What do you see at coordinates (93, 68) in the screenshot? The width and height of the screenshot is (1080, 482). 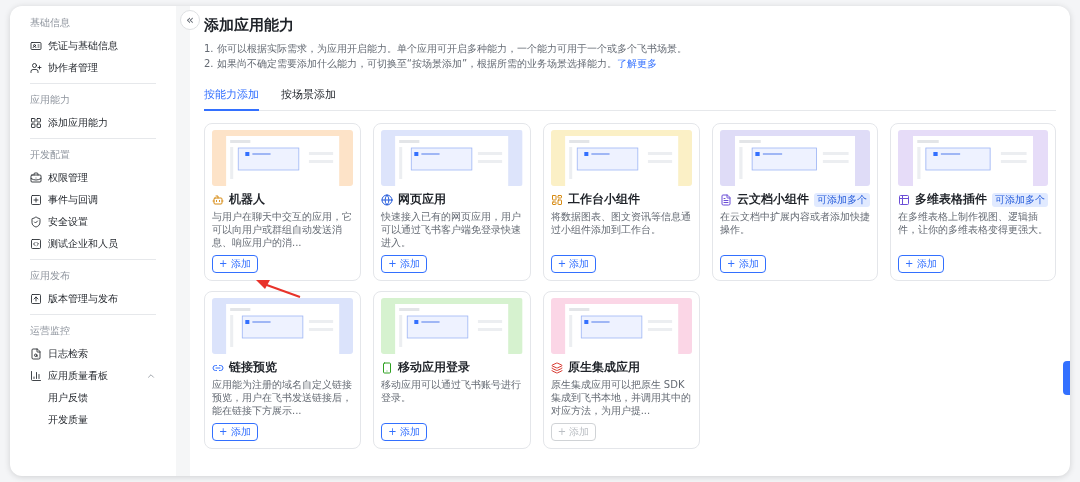 I see `sidebar-item: 协作者管理` at bounding box center [93, 68].